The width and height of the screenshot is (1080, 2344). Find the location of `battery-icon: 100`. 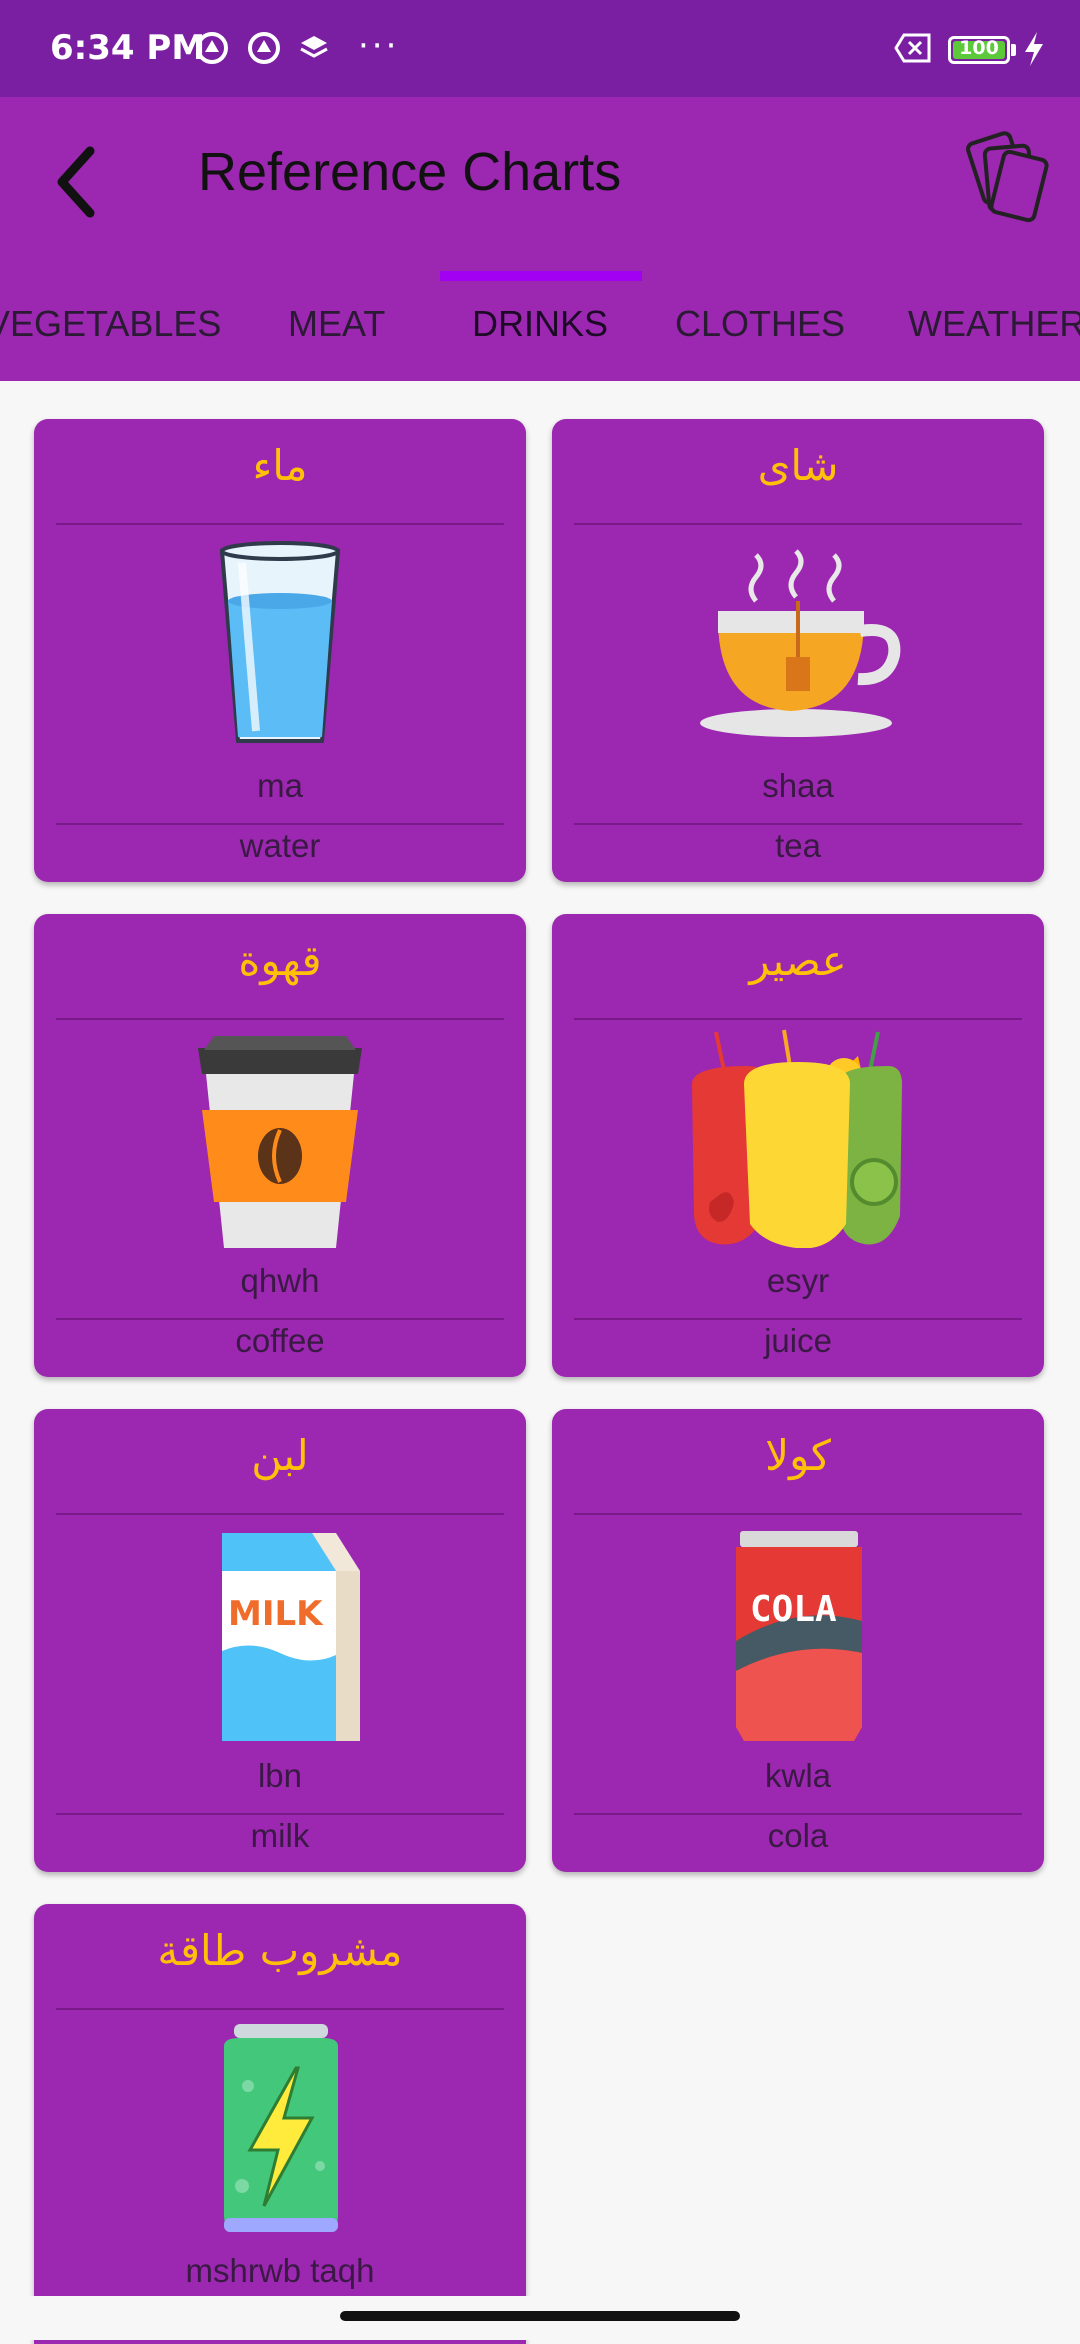

battery-icon: 100 is located at coordinates (979, 50).